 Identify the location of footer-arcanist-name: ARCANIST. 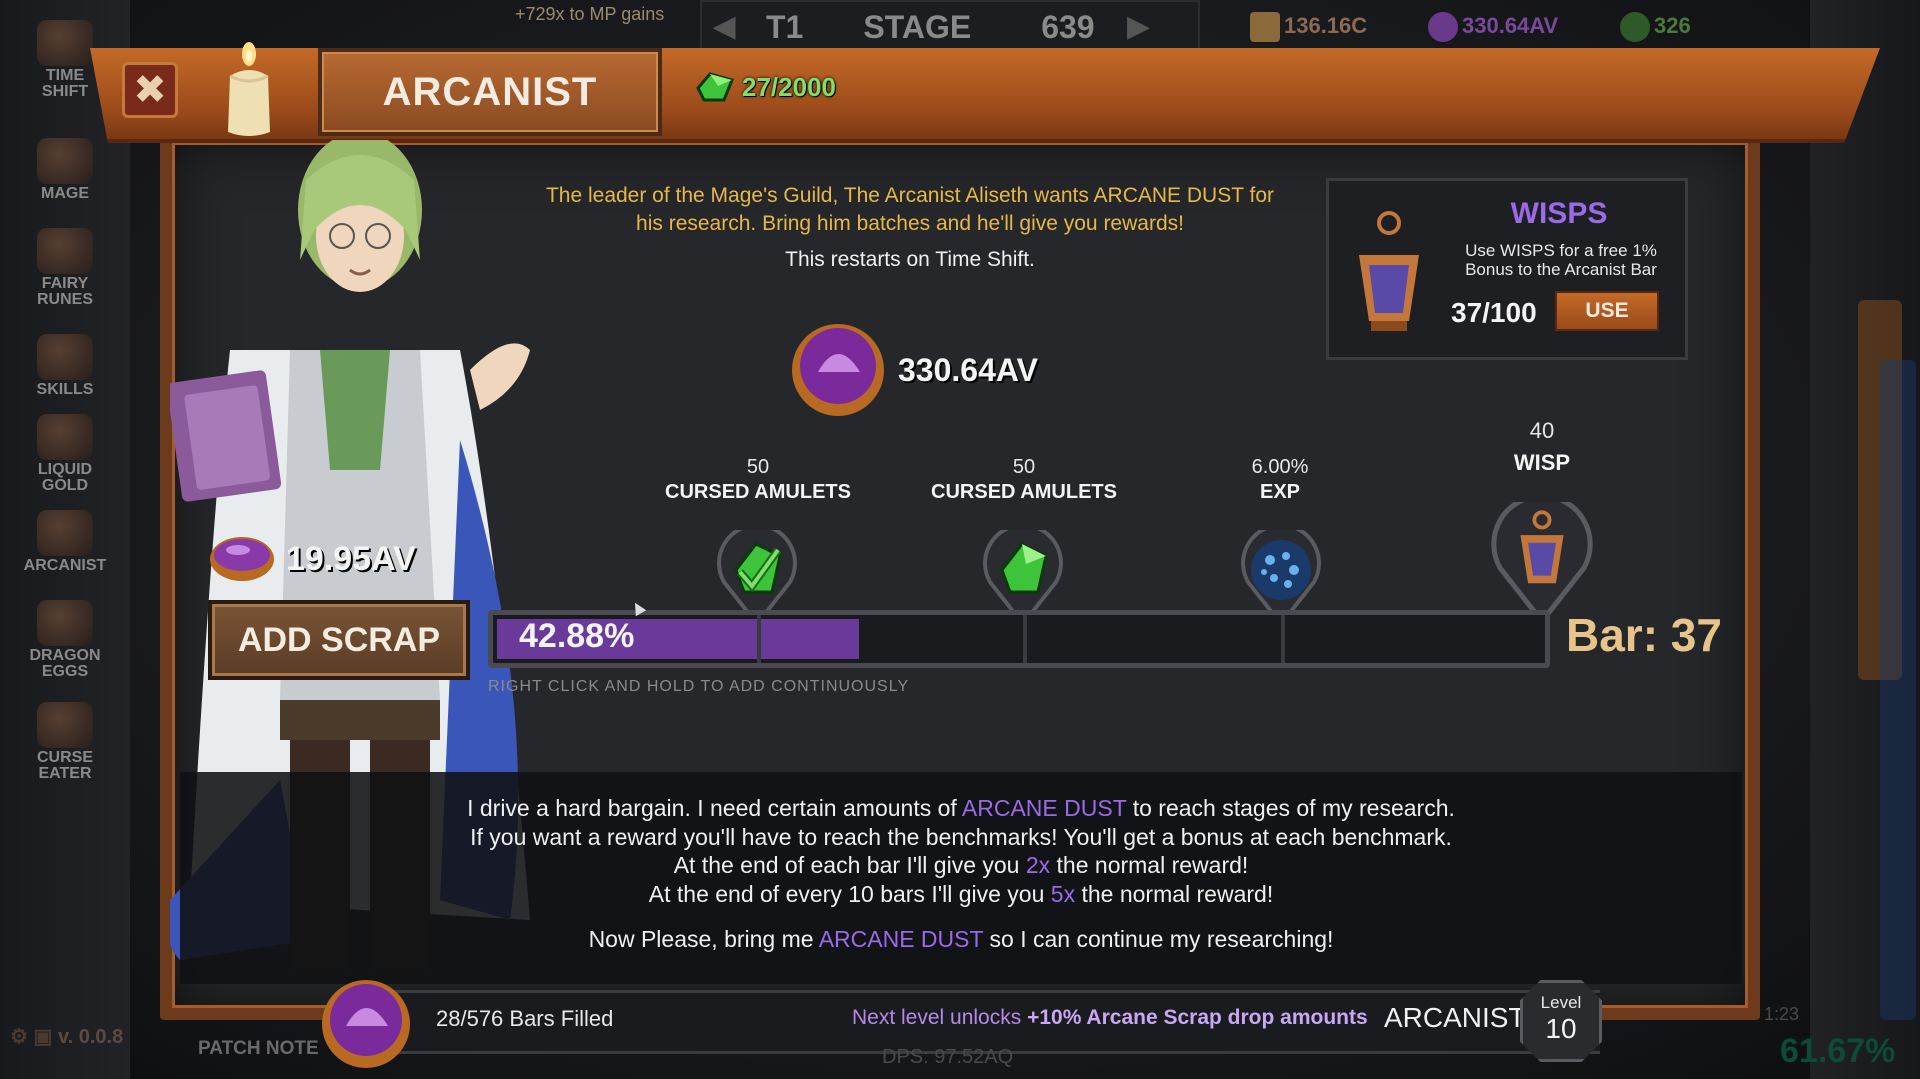
(1455, 1017).